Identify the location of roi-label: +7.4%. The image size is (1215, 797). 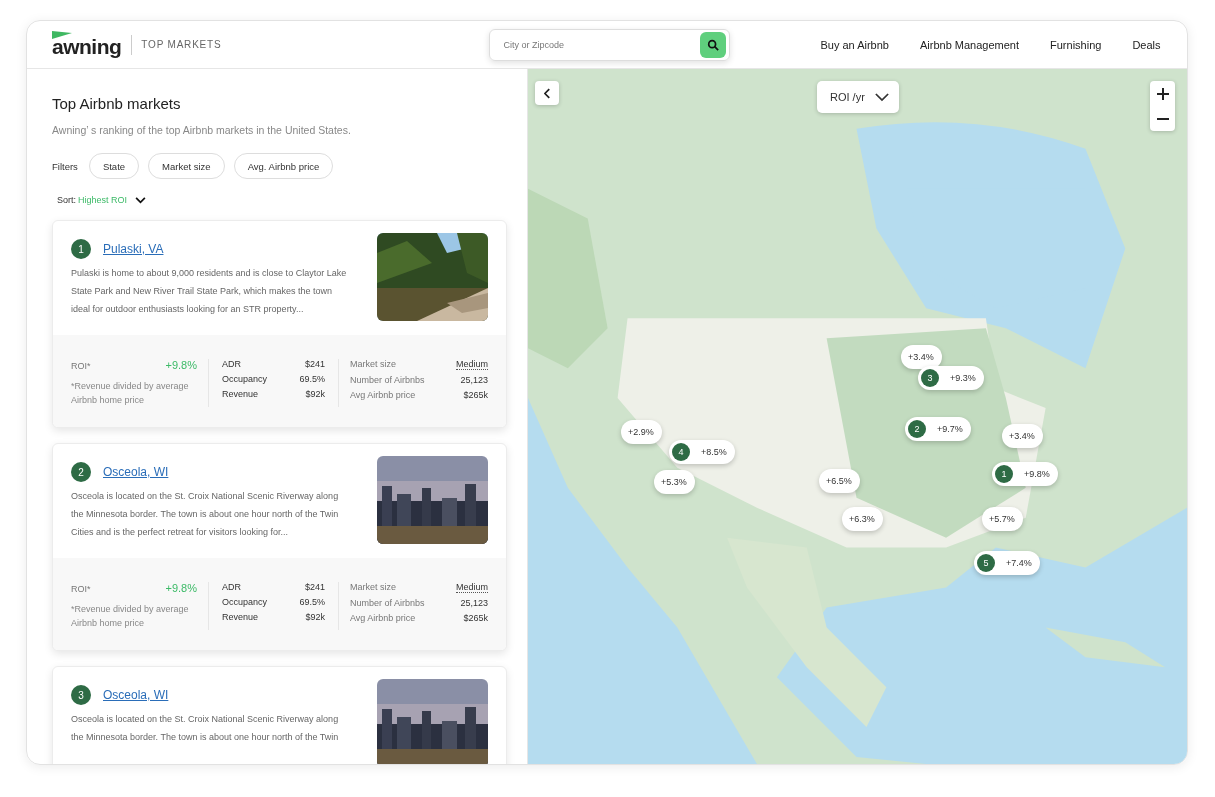
(1018, 563).